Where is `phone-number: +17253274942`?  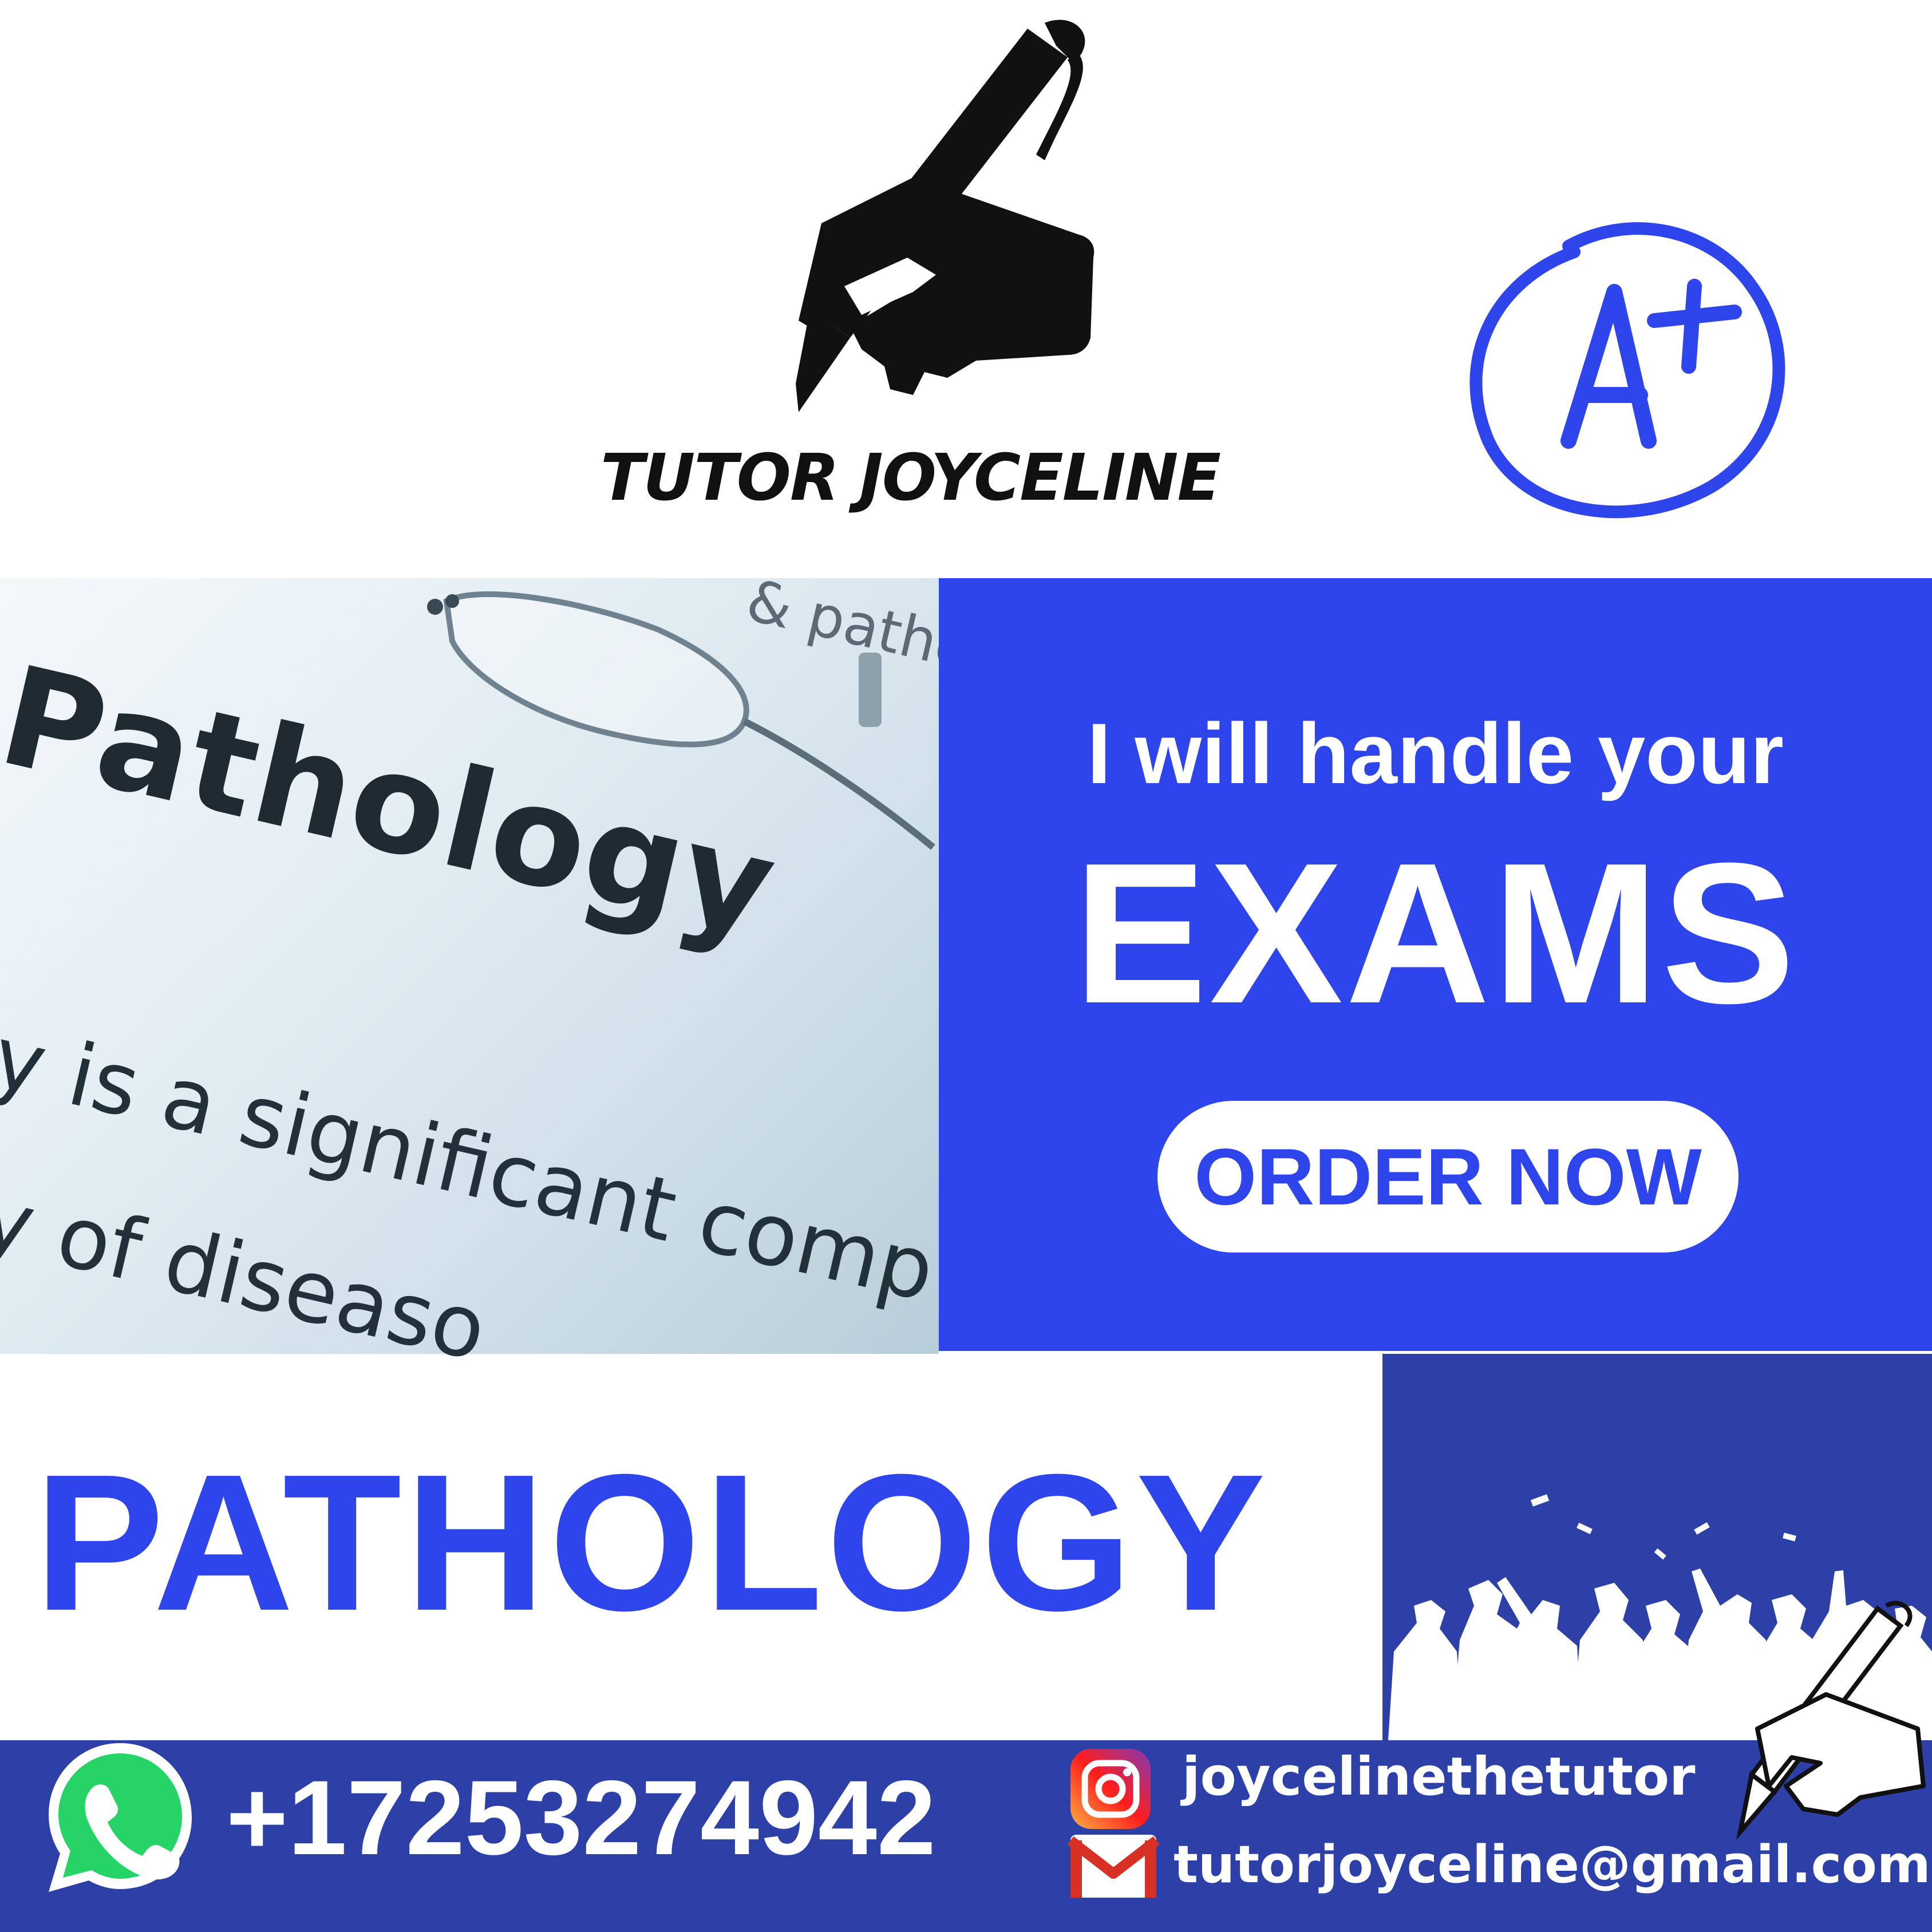 phone-number: +17253274942 is located at coordinates (581, 1818).